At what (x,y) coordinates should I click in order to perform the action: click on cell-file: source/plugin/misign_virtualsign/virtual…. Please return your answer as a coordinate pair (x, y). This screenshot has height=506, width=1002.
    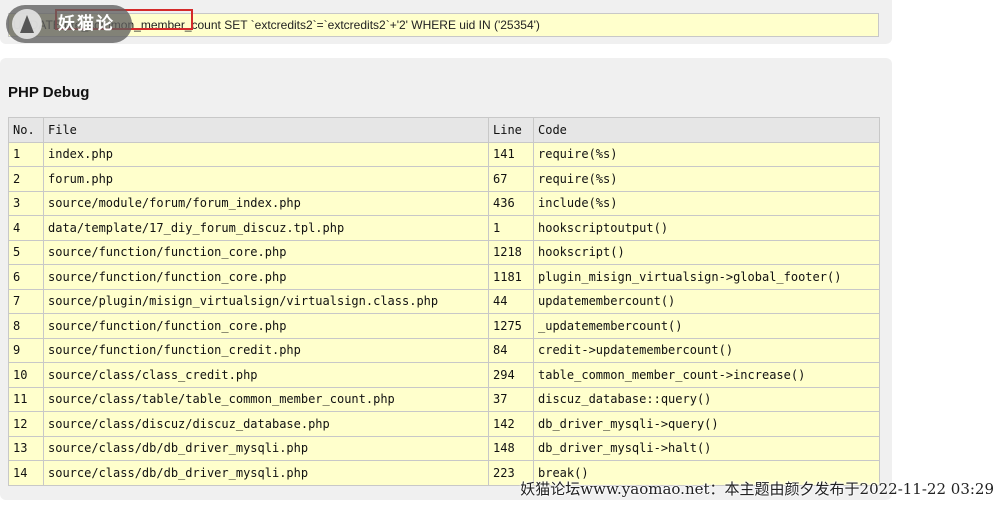
    Looking at the image, I should click on (266, 301).